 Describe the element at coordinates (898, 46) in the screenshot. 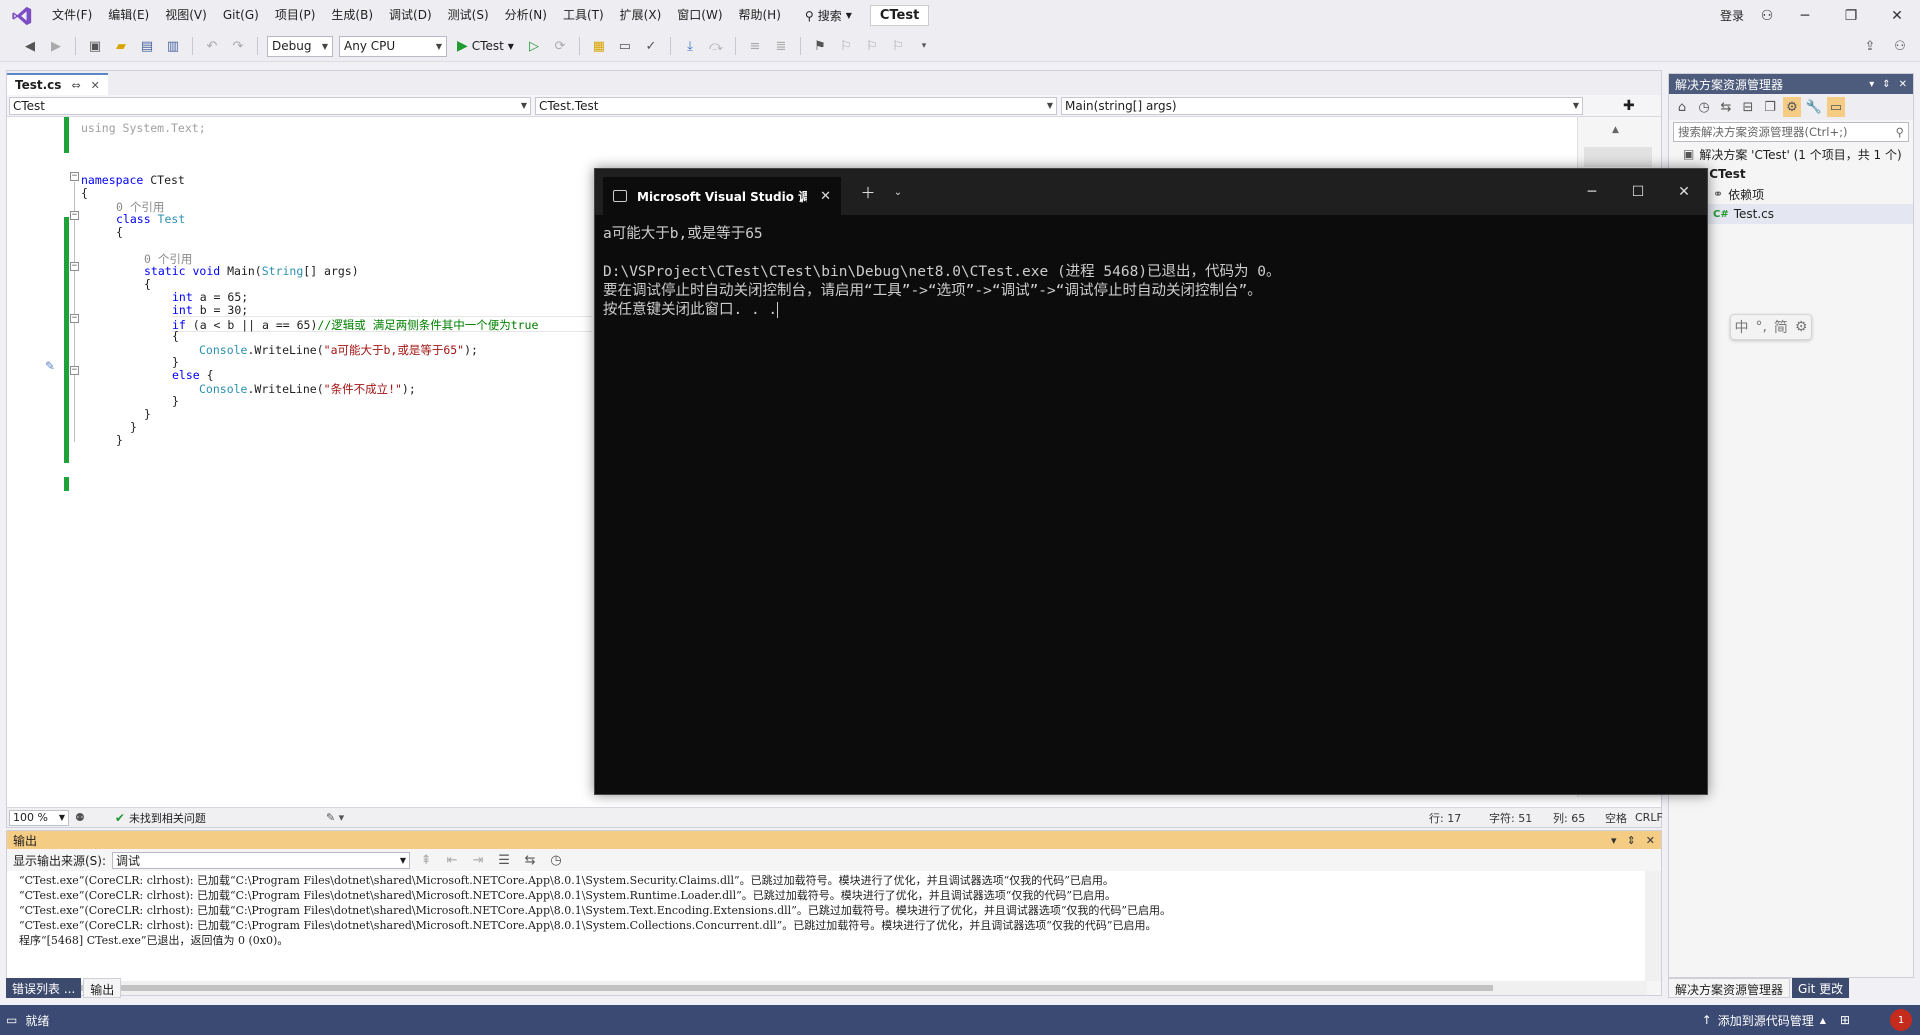

I see `clear-bookmarks-icon: ⚐` at that location.